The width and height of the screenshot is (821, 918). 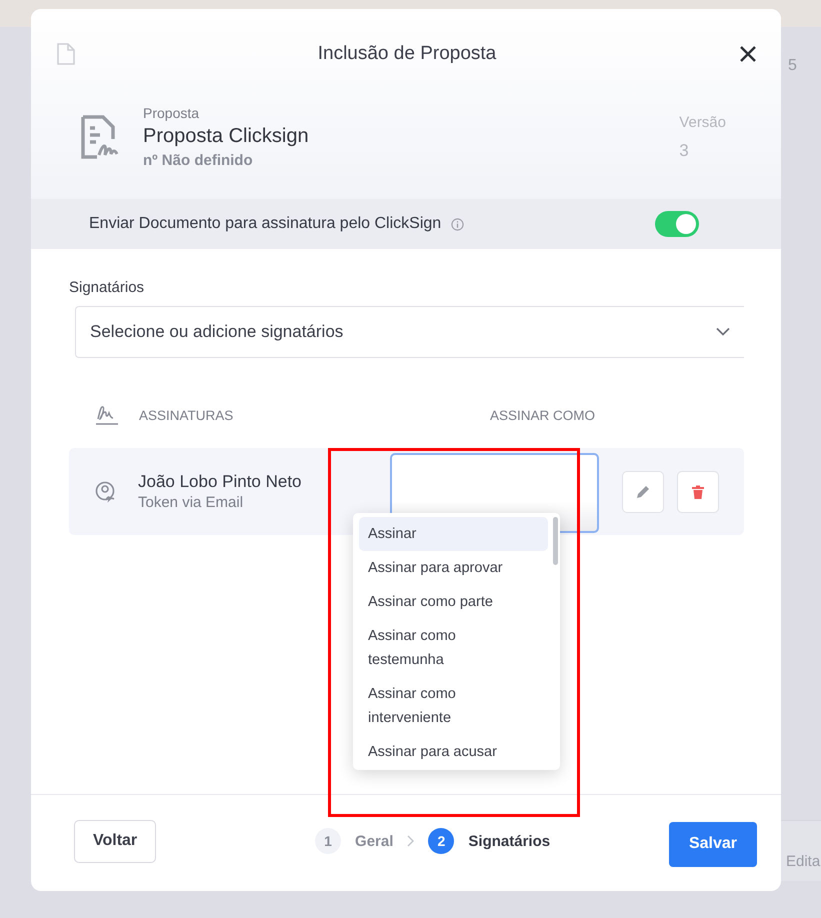 I want to click on signers-select: Selecione ou adicione signatários, so click(x=409, y=332).